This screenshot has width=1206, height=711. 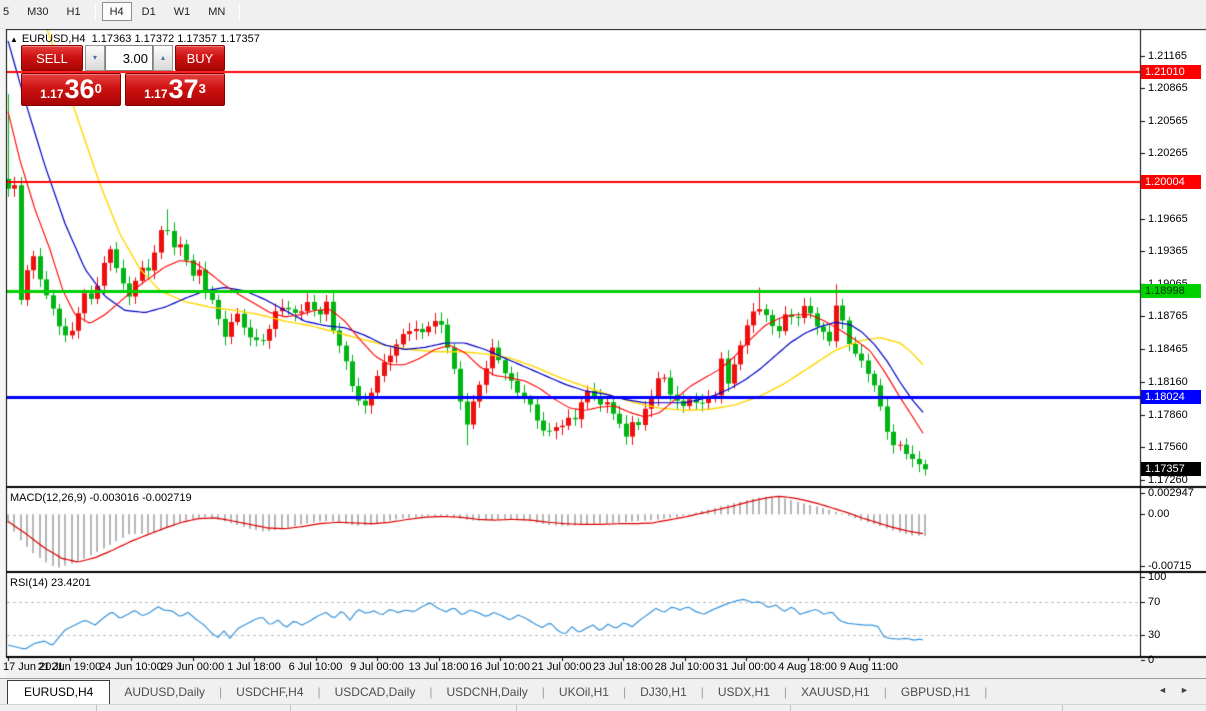 I want to click on sell-button: SELL, so click(x=52, y=58).